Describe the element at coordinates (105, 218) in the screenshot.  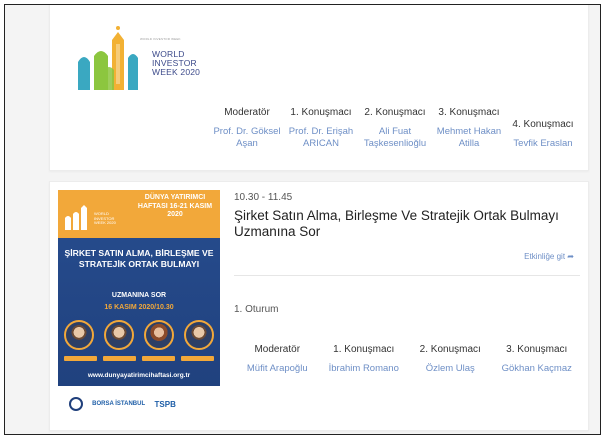
I see `poster-mini-logo-text: WORLD INVESTOR WEEK 2020` at that location.